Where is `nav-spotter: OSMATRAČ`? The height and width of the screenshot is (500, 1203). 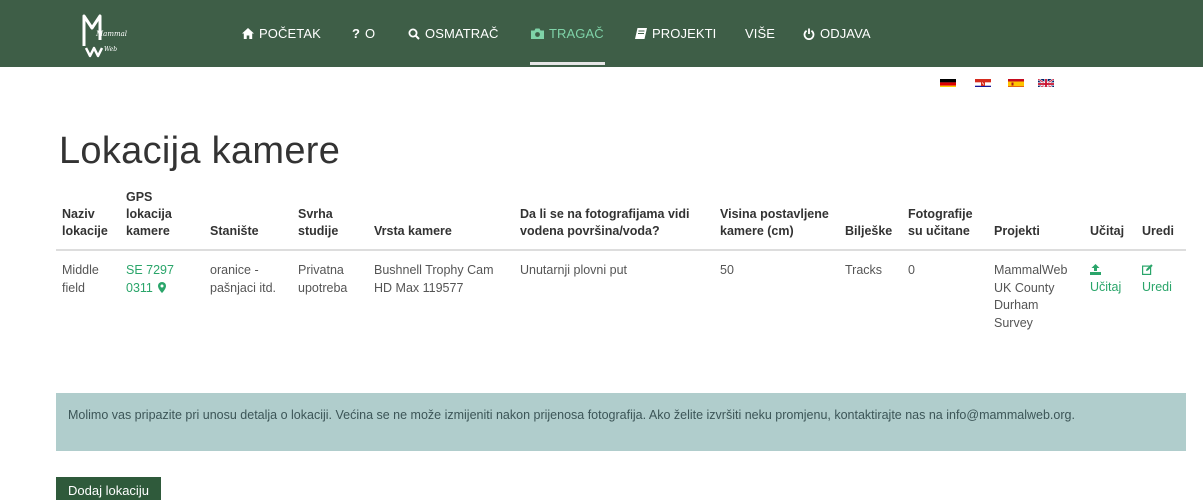
nav-spotter: OSMATRAČ is located at coordinates (453, 33).